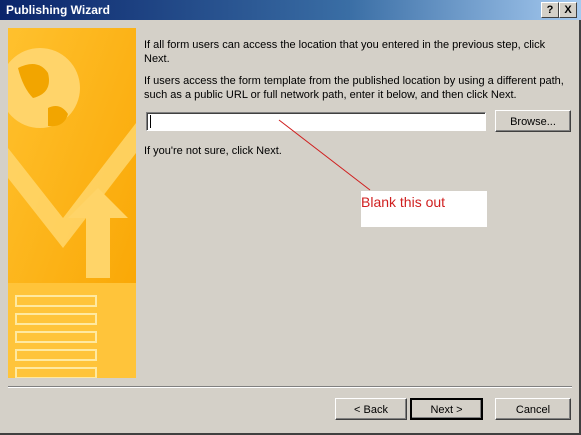 The height and width of the screenshot is (435, 581). What do you see at coordinates (533, 409) in the screenshot?
I see `cancel-button: Cancel` at bounding box center [533, 409].